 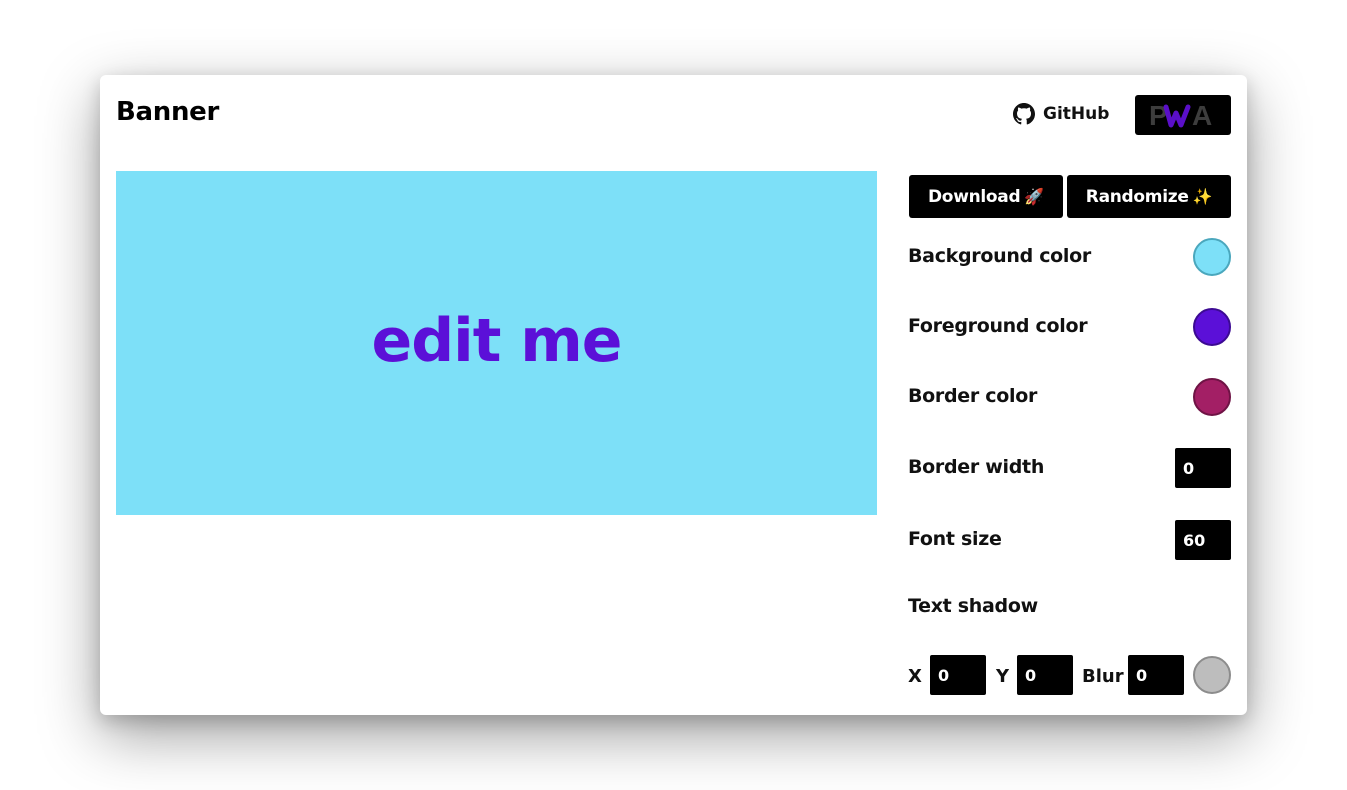 What do you see at coordinates (999, 256) in the screenshot?
I see `background-color-label: Background color` at bounding box center [999, 256].